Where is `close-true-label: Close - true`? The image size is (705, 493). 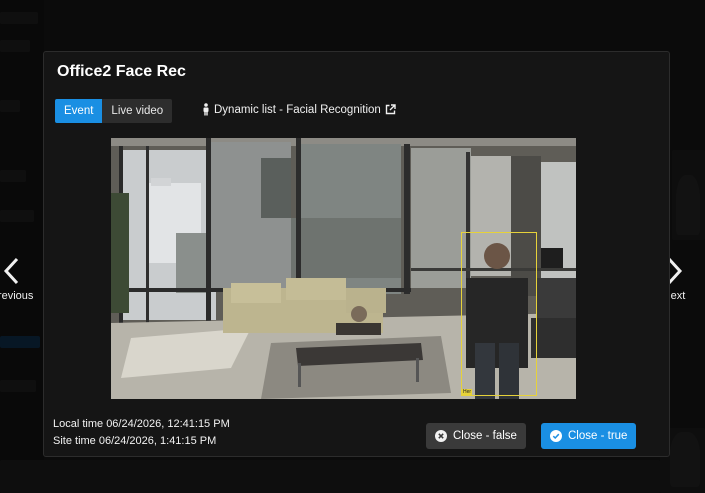 close-true-label: Close - true is located at coordinates (598, 436).